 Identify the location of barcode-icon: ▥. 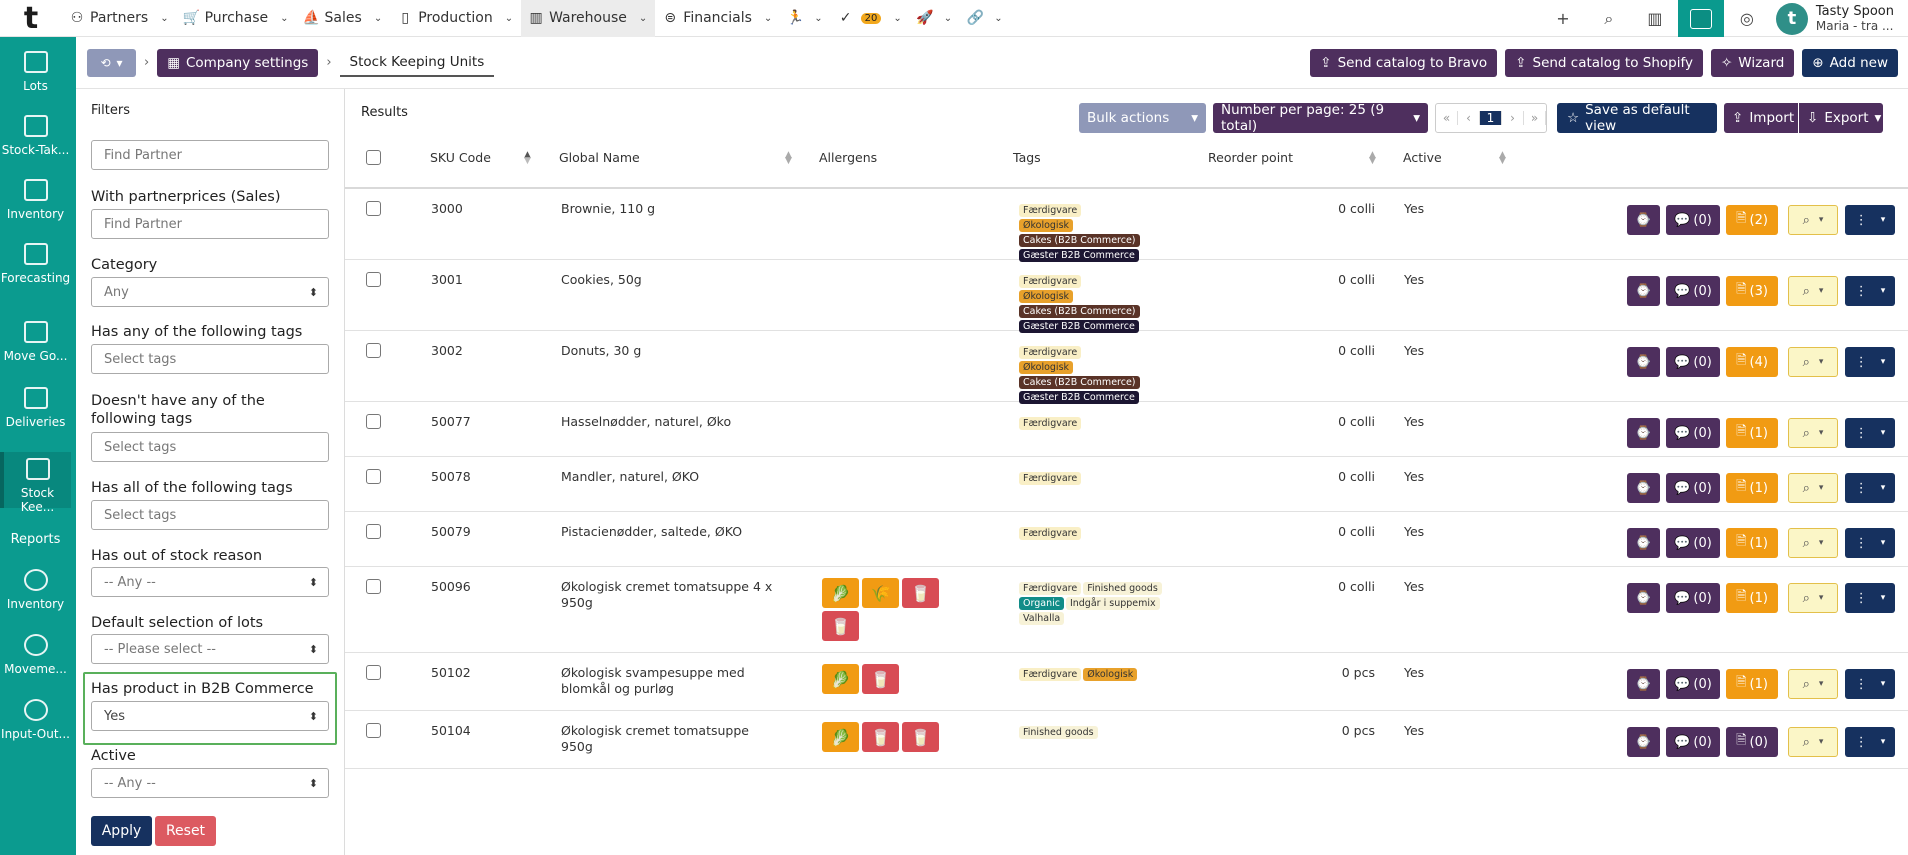
(1655, 18).